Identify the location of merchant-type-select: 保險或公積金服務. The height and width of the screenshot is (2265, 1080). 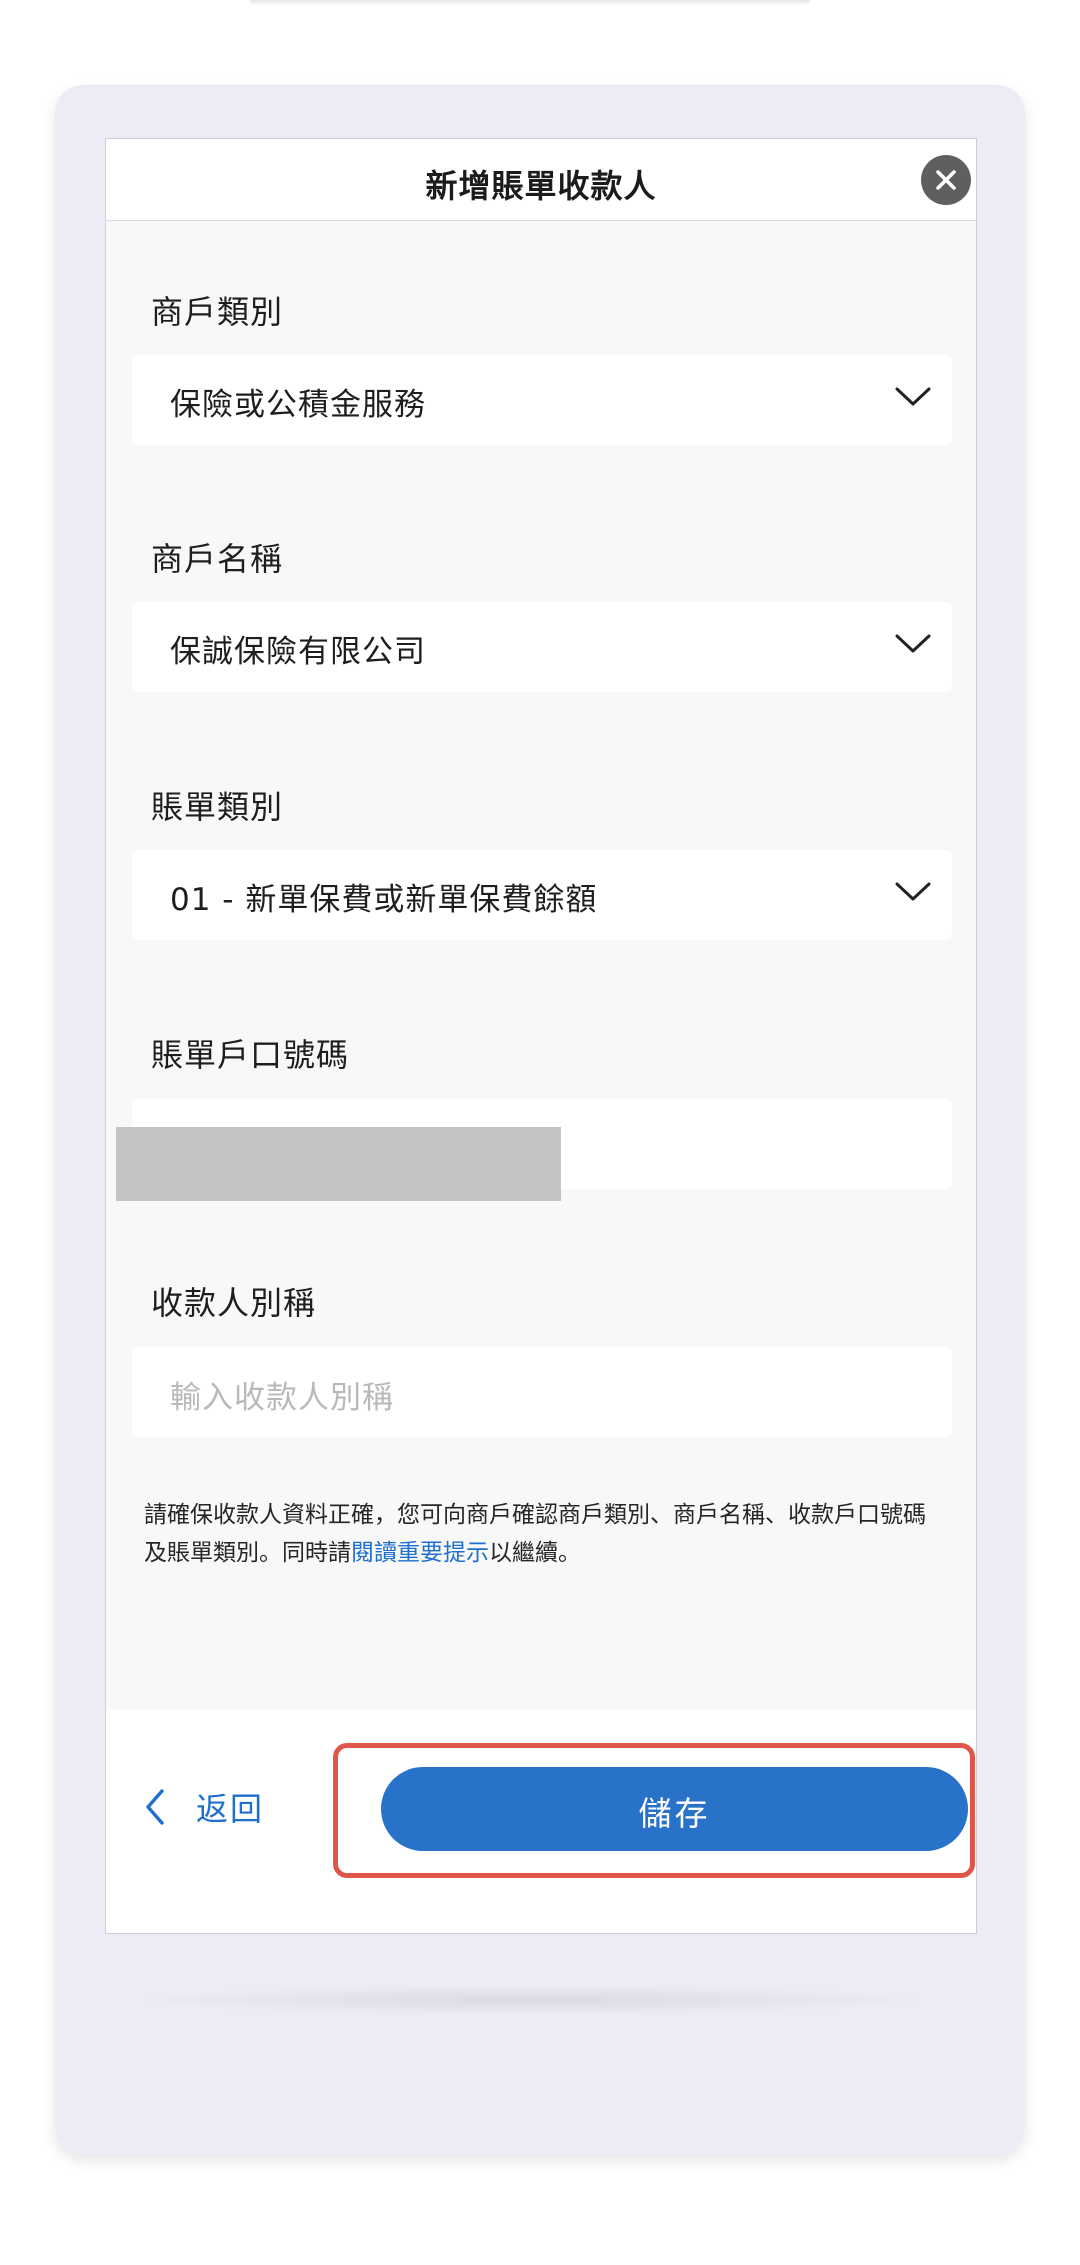
(542, 400).